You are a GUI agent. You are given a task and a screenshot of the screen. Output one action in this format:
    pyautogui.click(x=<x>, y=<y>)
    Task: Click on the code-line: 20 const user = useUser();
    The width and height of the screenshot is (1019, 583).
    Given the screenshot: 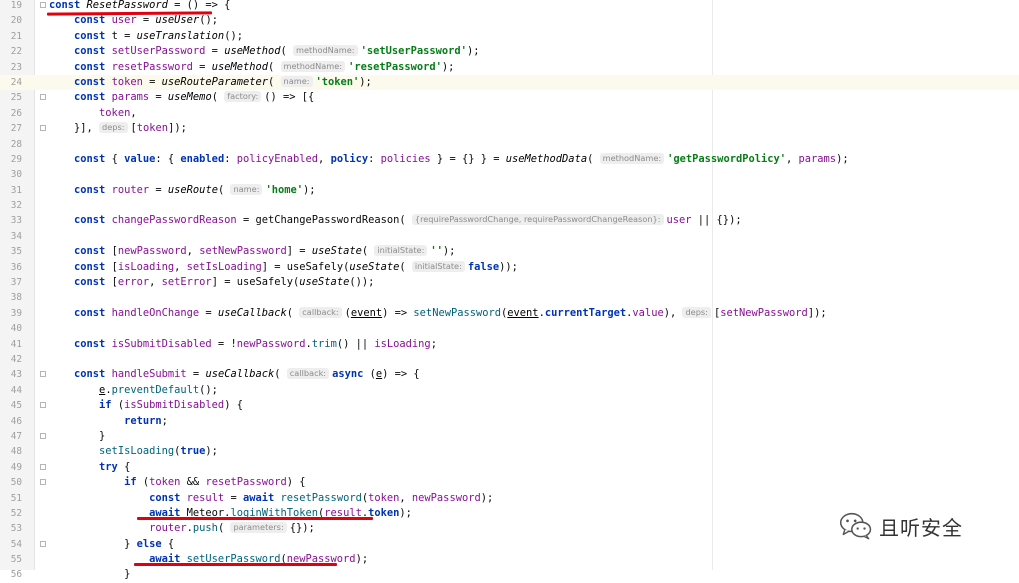 What is the action you would take?
    pyautogui.click(x=509, y=20)
    